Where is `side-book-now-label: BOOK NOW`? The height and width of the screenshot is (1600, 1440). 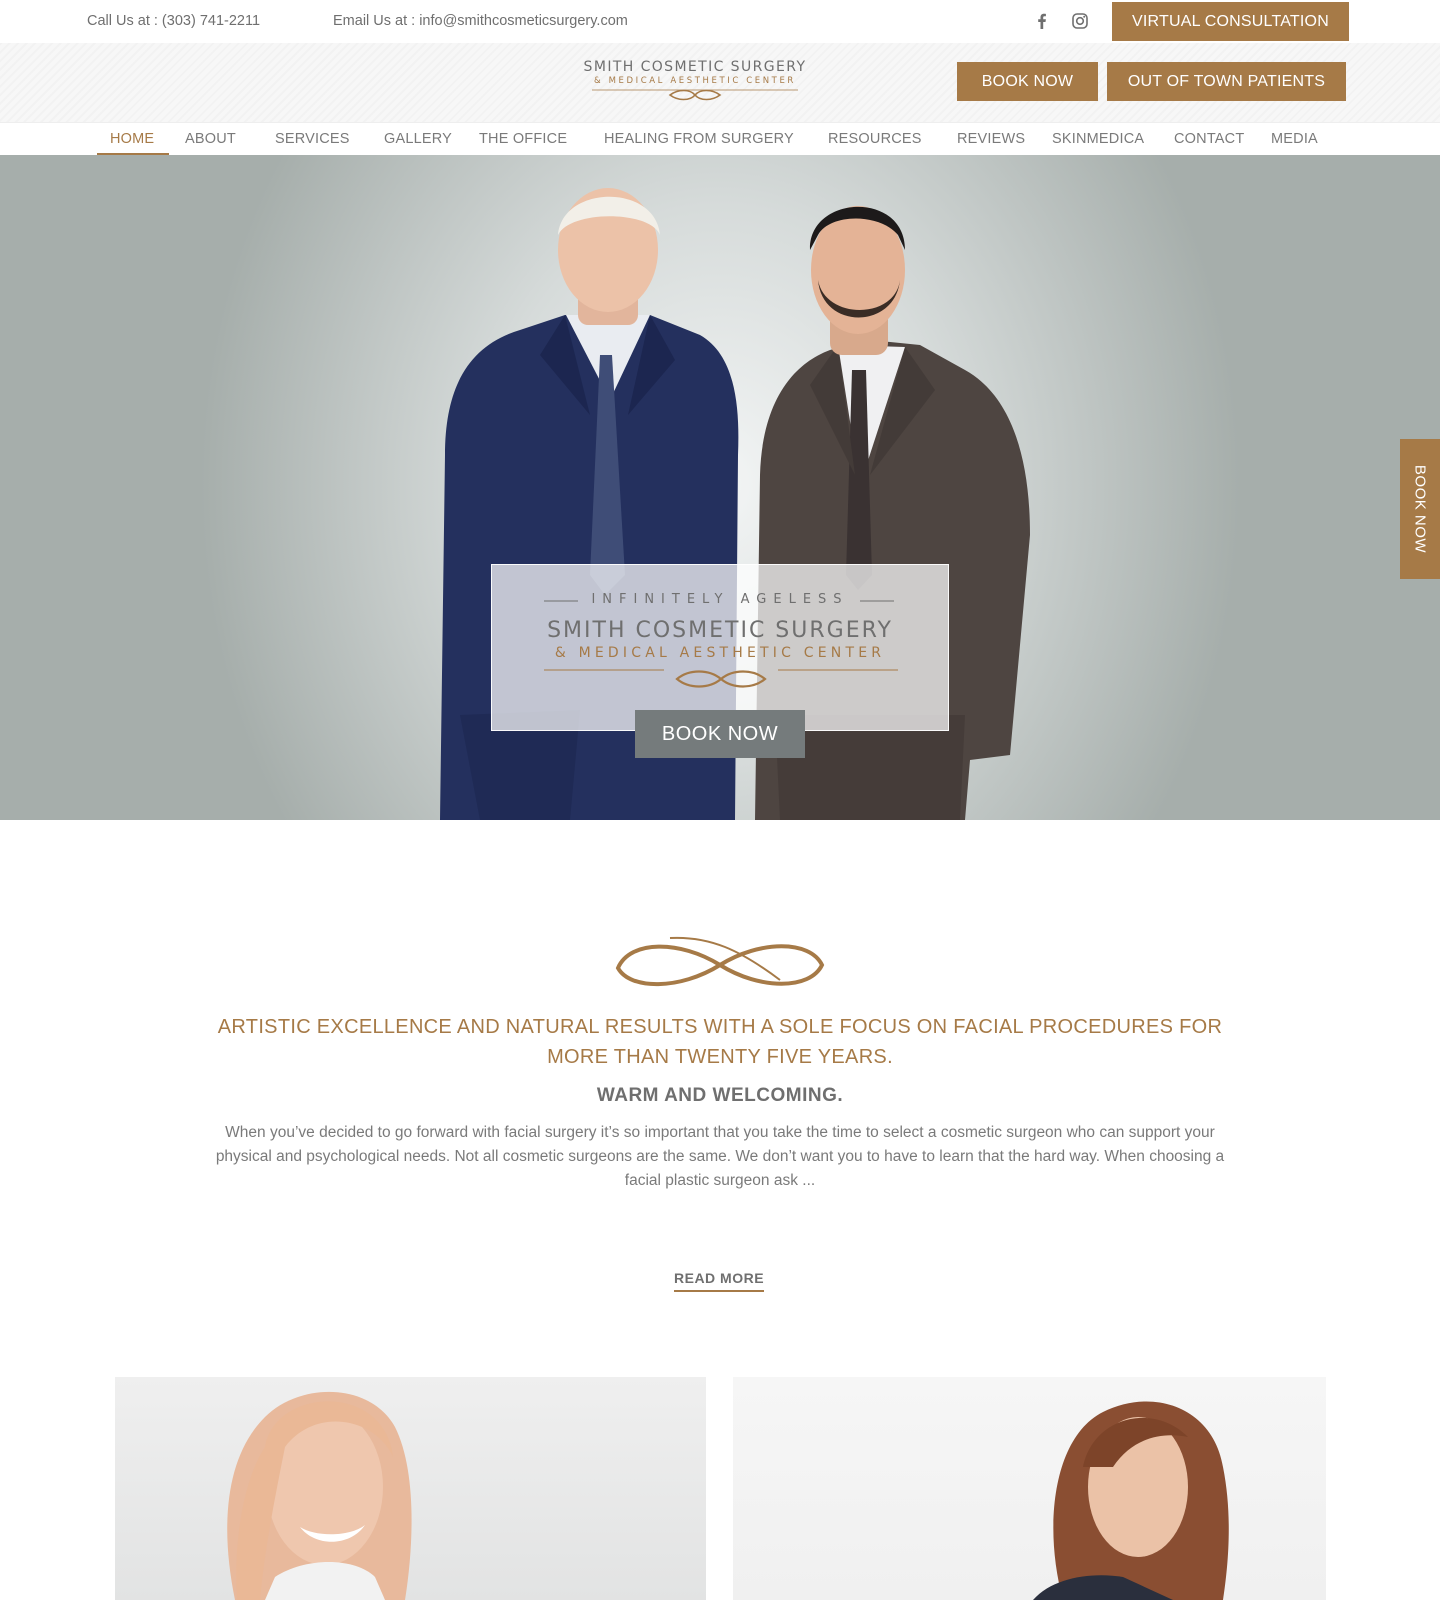 side-book-now-label: BOOK NOW is located at coordinates (1420, 509).